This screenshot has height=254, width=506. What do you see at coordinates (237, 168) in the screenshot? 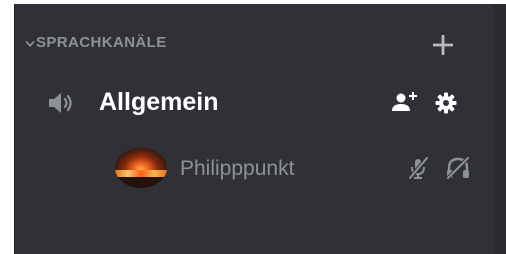
I see `voice-username: Philipppunkt` at bounding box center [237, 168].